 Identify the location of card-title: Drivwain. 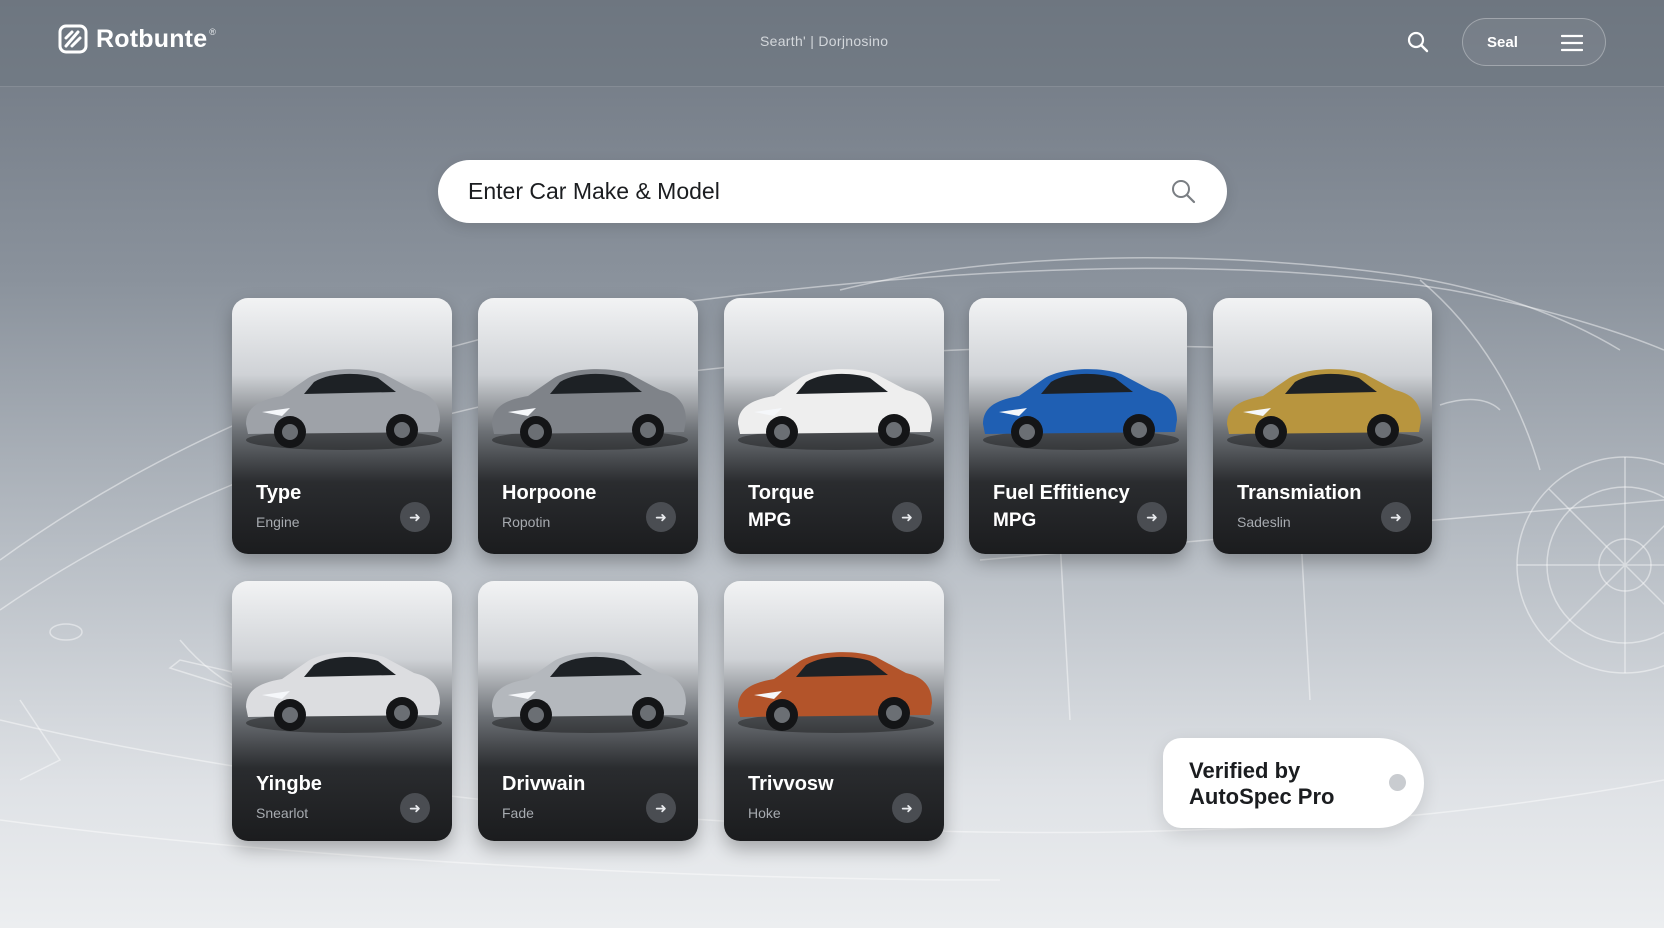
(544, 784).